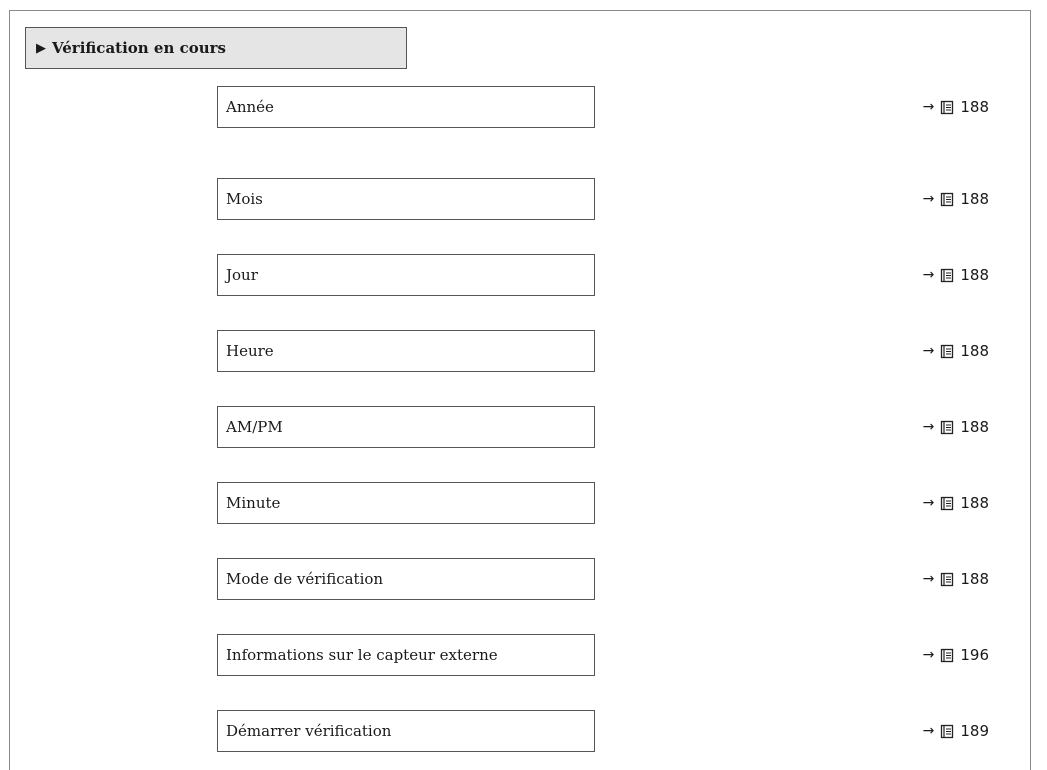 The image size is (1047, 770). I want to click on expand-triangle-icon: ▶, so click(41, 48).